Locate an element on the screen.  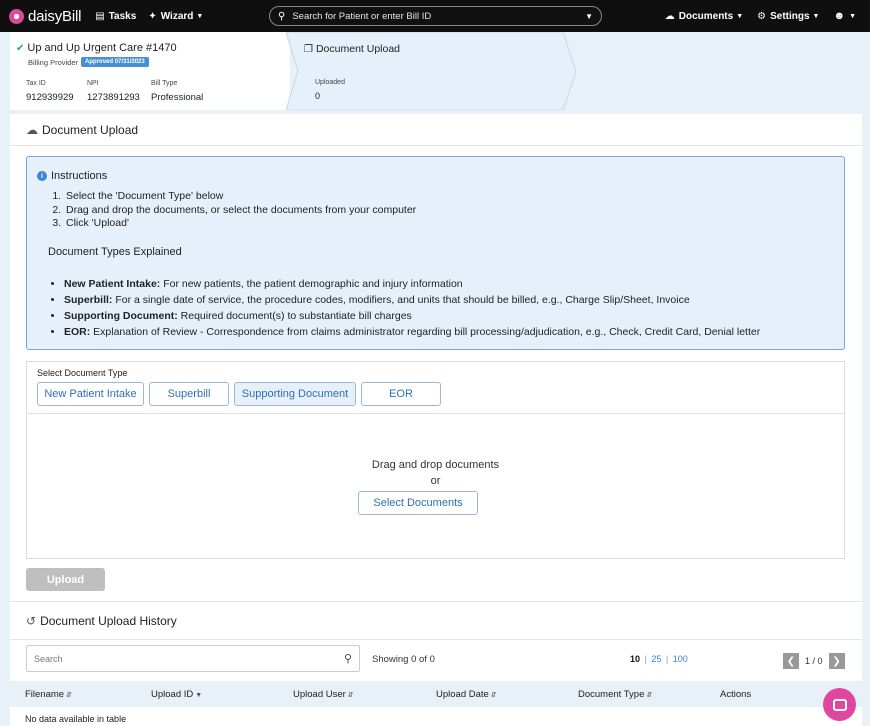
settings-nav: ⚙ Settings ▼ is located at coordinates (788, 16).